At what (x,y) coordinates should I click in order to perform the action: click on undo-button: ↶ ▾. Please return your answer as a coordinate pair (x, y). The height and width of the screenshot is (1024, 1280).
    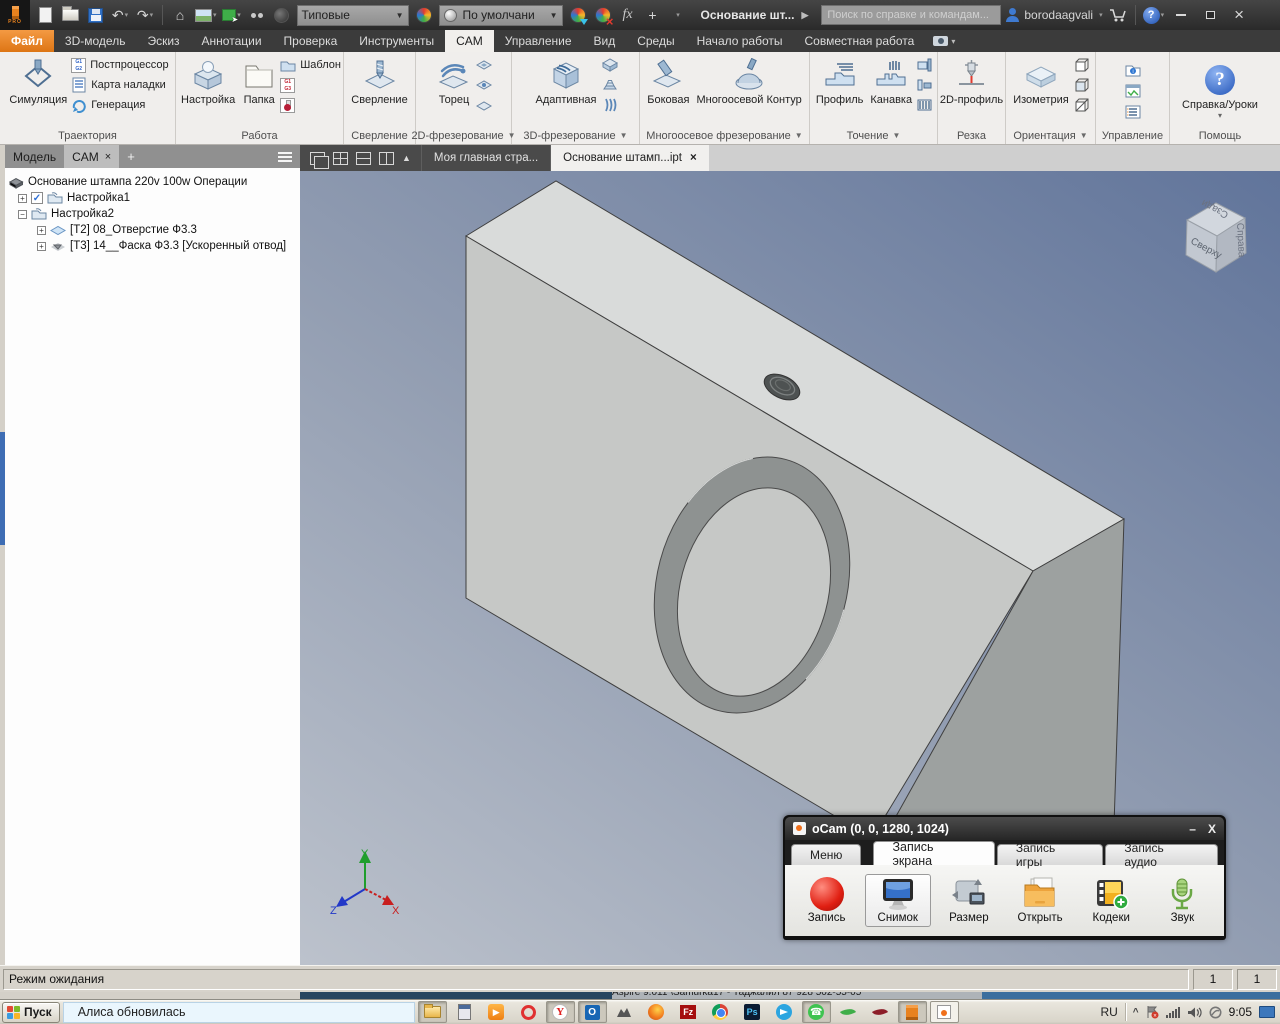
    Looking at the image, I should click on (120, 15).